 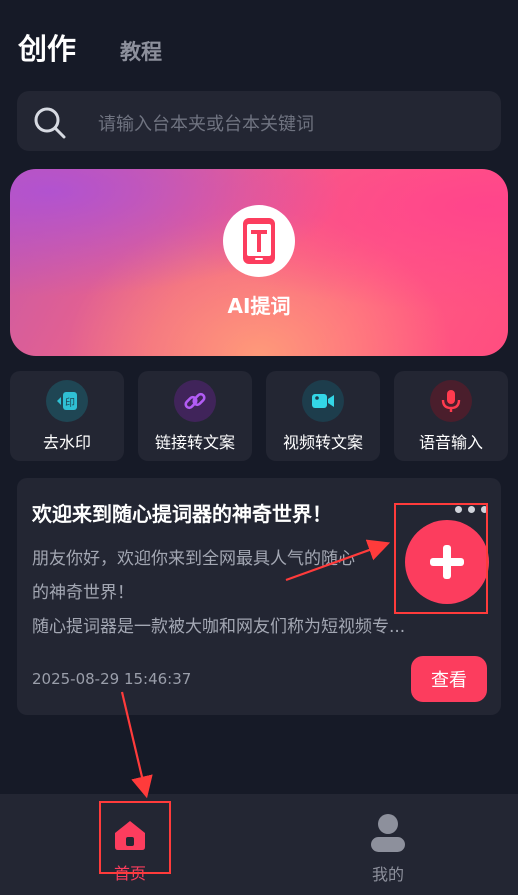 I want to click on card-timestamp: 2025-08-29 15:46:37, so click(x=112, y=679).